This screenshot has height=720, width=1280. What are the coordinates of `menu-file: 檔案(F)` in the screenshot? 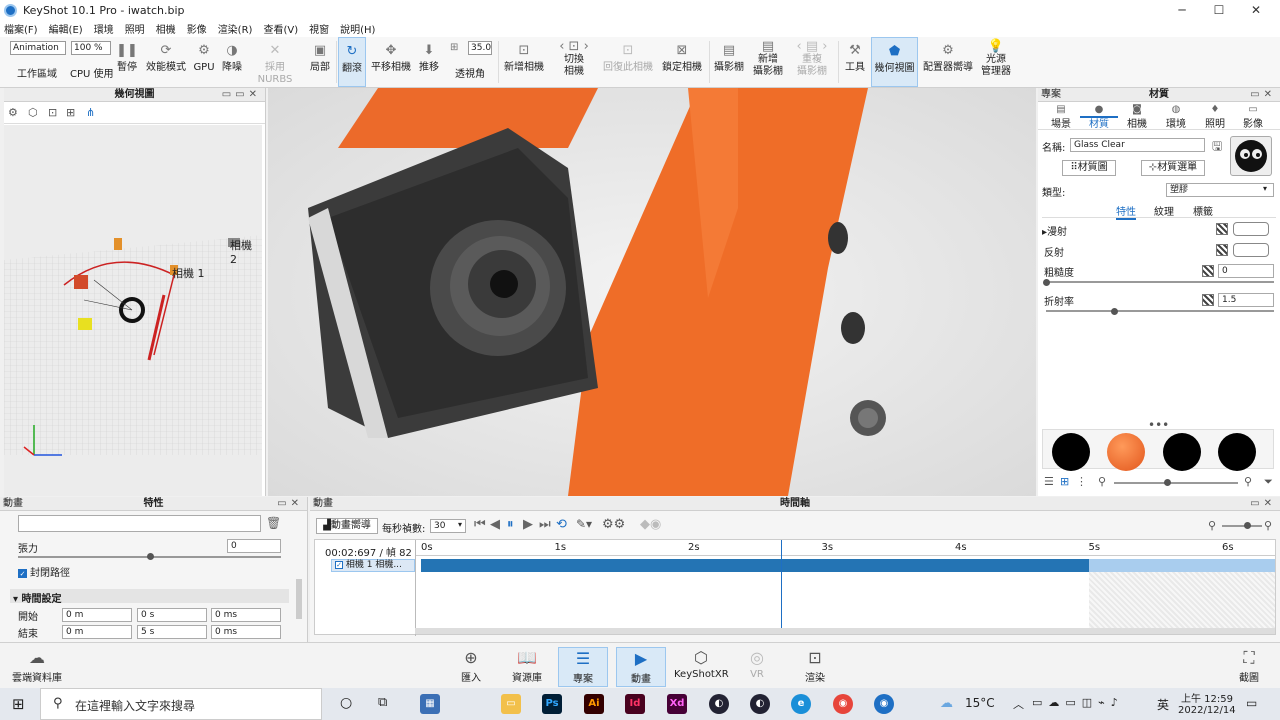 It's located at (21, 28).